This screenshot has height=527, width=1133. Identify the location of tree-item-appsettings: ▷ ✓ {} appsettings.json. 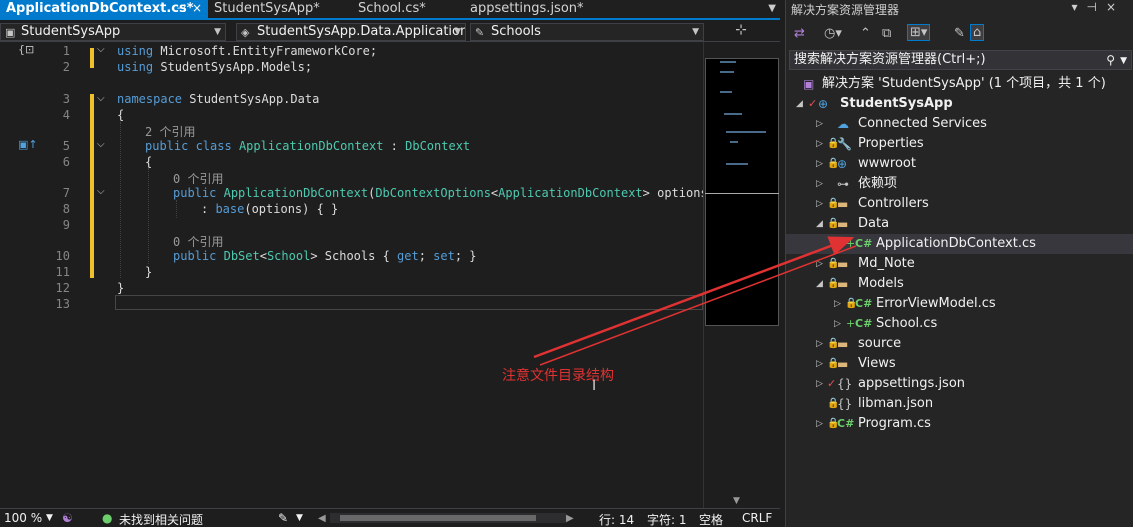
(959, 384).